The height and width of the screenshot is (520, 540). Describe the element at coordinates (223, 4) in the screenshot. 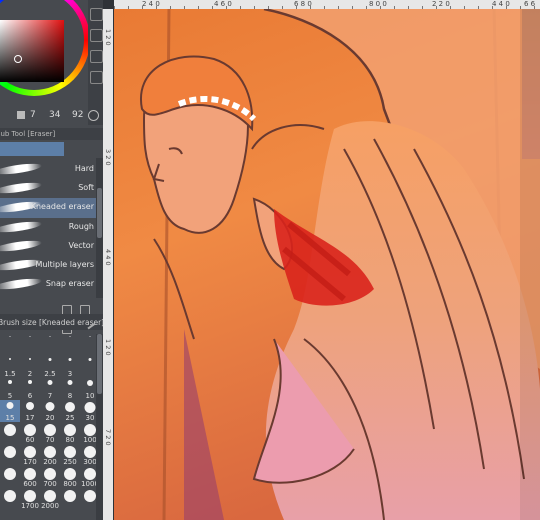

I see `ruler-label: 4 6 0` at that location.